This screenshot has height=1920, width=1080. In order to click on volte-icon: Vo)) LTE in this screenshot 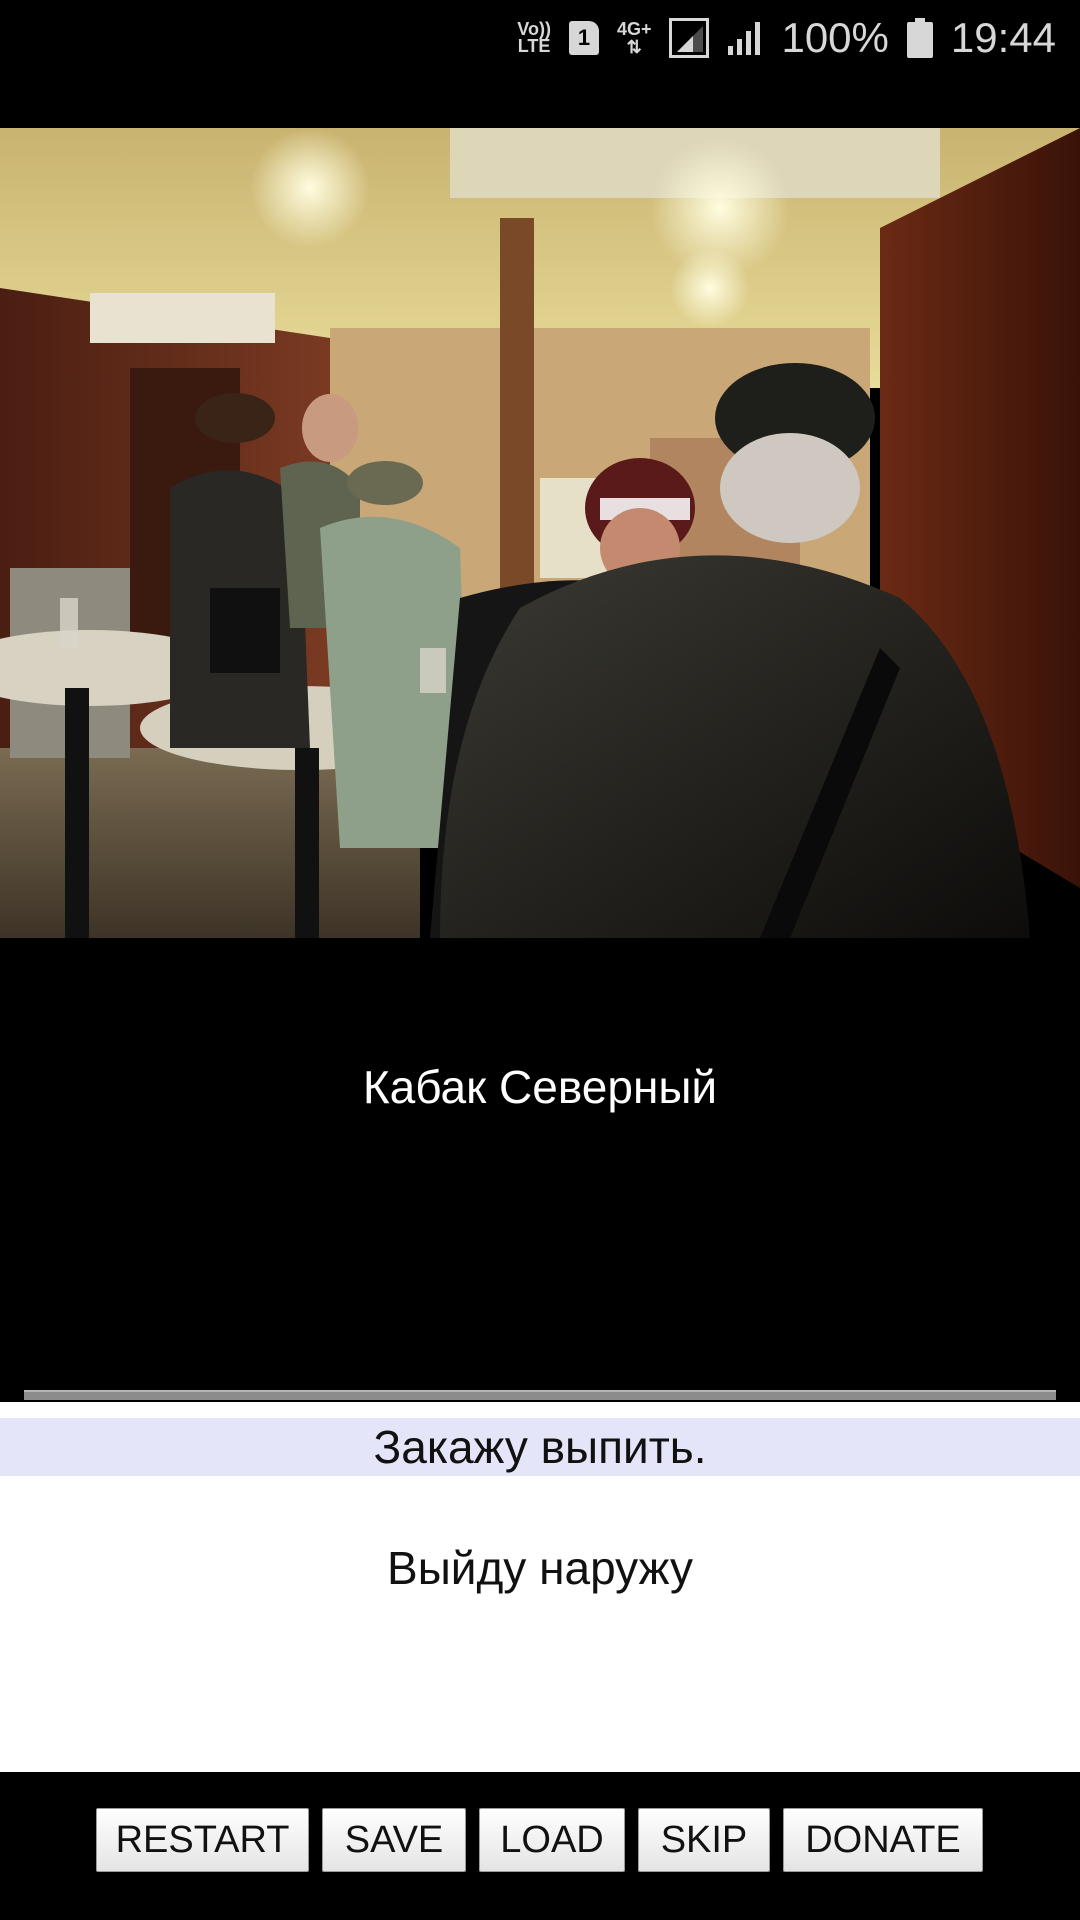, I will do `click(534, 38)`.